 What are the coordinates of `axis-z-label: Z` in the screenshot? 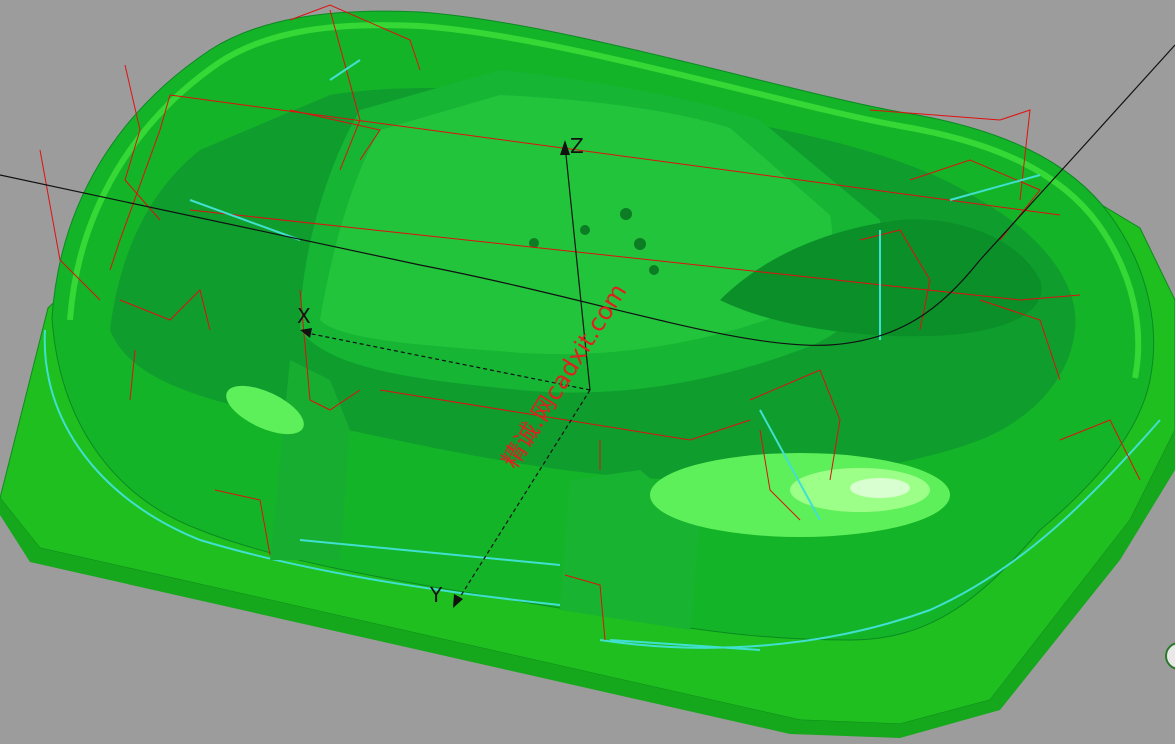 It's located at (577, 146).